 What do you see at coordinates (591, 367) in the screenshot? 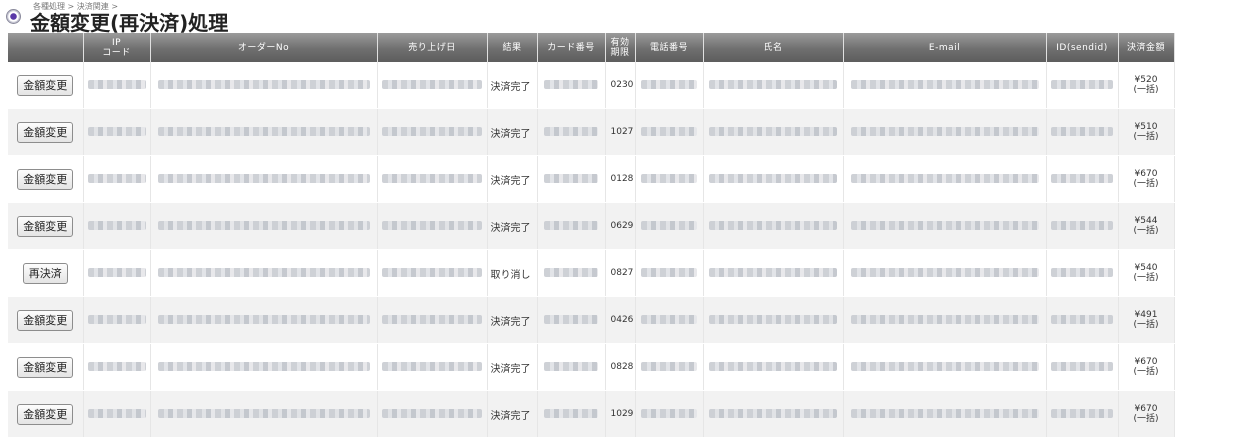
I see `table-row: 金額変更 決済完了 0828 ¥670 (一括)` at bounding box center [591, 367].